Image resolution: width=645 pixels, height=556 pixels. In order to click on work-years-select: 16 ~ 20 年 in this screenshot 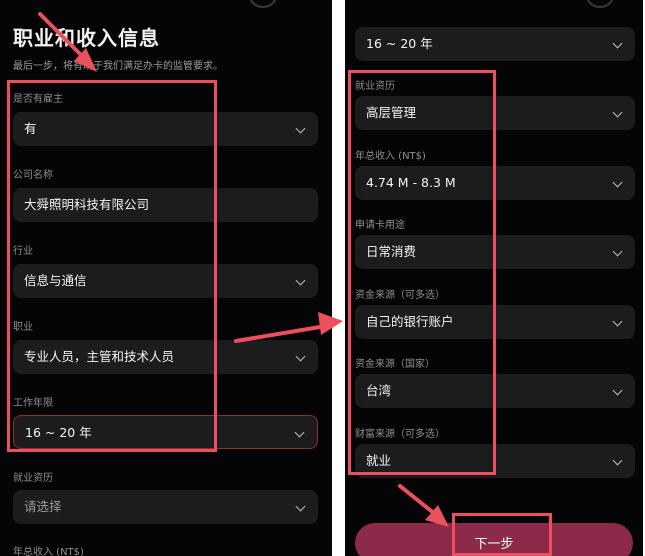, I will do `click(495, 44)`.